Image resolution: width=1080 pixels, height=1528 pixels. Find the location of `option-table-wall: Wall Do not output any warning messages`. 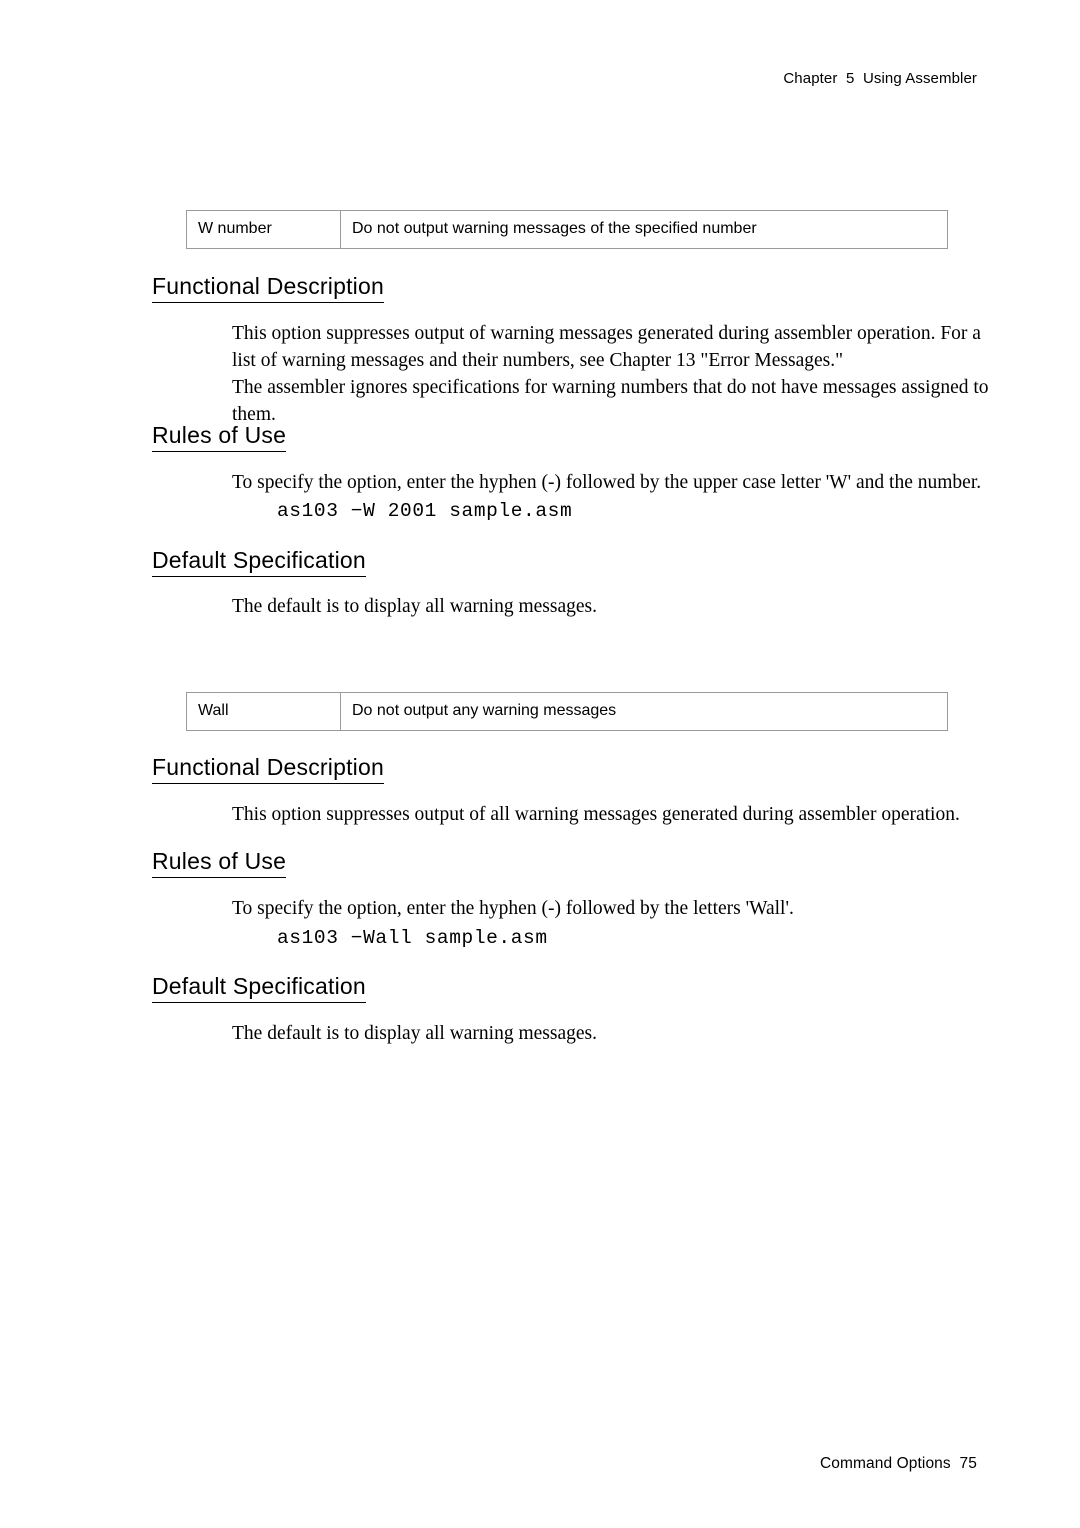

option-table-wall: Wall Do not output any warning messages is located at coordinates (567, 711).